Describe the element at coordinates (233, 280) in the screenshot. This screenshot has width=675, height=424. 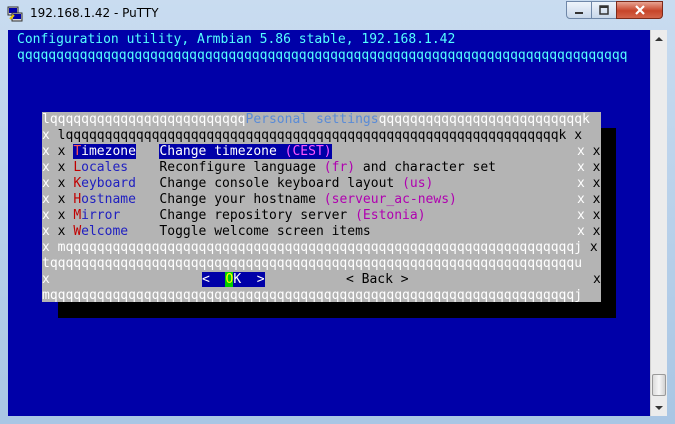
I see `ok-button: < OK >` at that location.